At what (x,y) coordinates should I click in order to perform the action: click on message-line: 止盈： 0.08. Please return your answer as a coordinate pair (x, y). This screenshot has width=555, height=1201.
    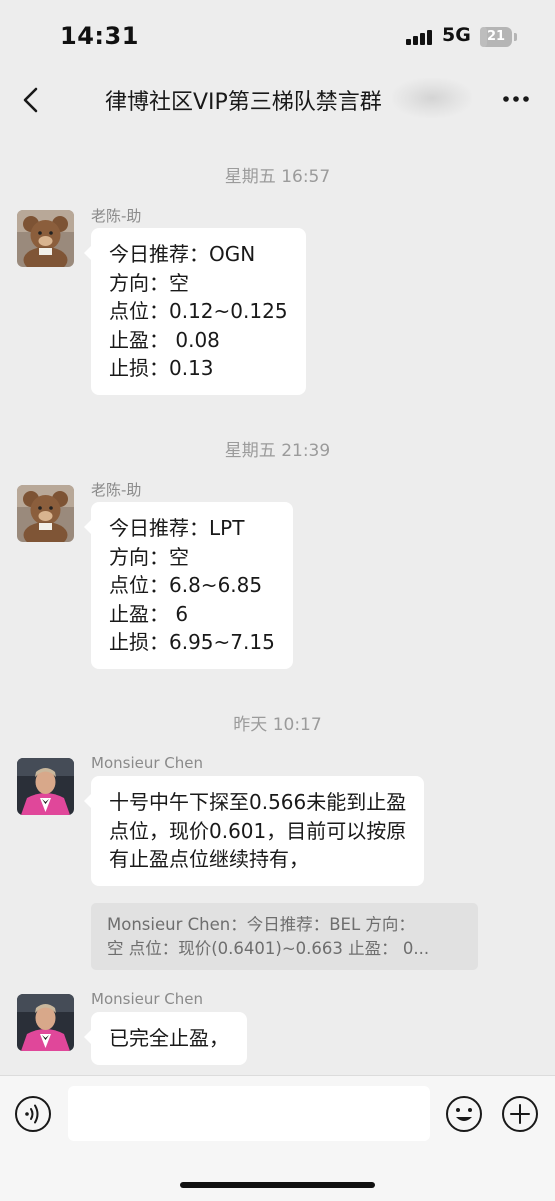
    Looking at the image, I should click on (164, 339).